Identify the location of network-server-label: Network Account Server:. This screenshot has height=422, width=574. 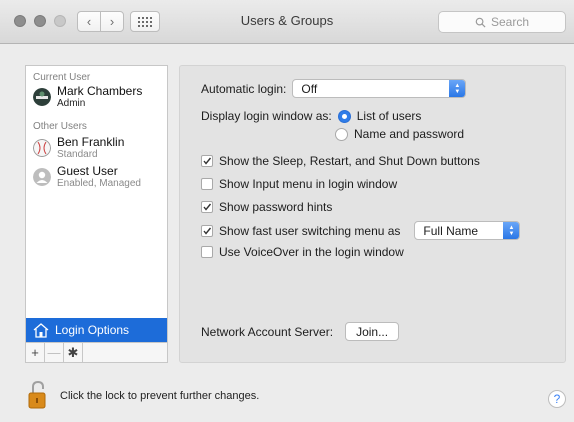
(267, 331).